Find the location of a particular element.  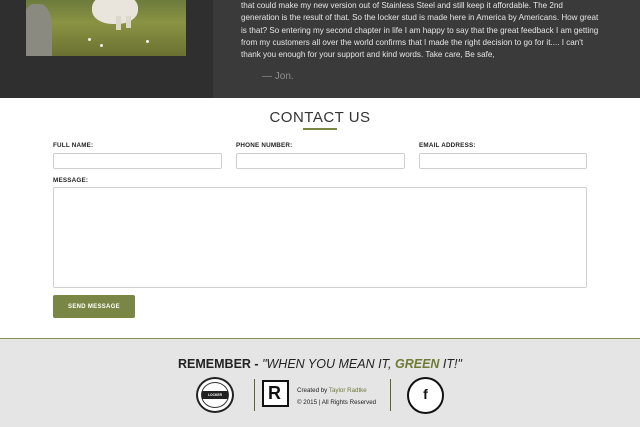

remember-lead: REMEMBER - is located at coordinates (220, 364).